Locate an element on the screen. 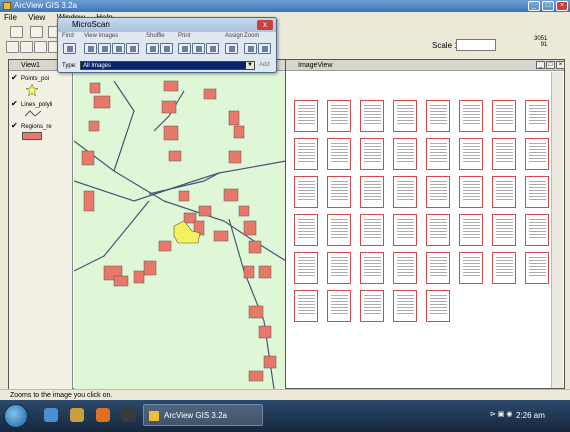 This screenshot has width=570, height=432. layer-lines: ✔ Lines_polyli is located at coordinates (31, 104).